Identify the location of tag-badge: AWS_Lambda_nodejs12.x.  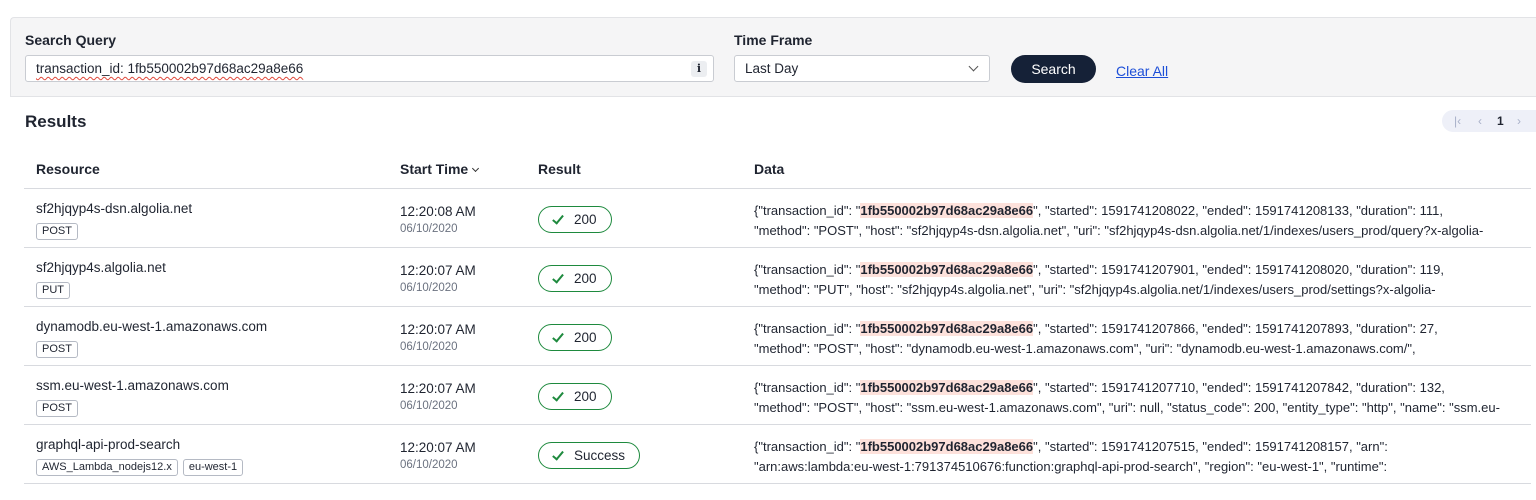
(107, 467).